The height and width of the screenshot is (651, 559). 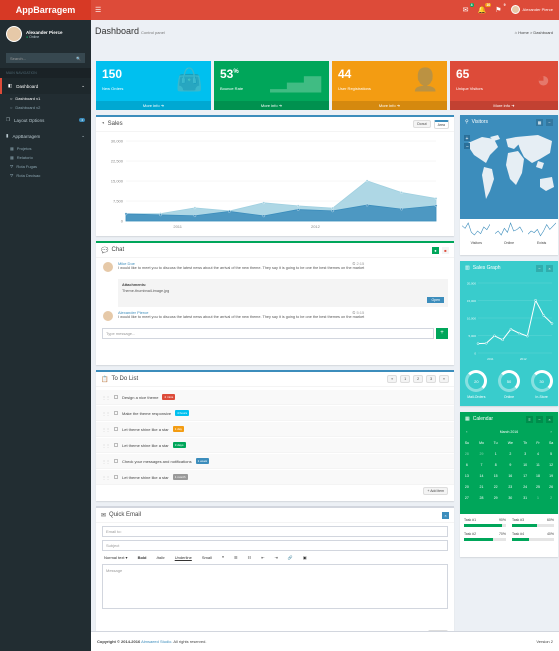 What do you see at coordinates (523, 32) in the screenshot?
I see `breadcrumb-home: Home` at bounding box center [523, 32].